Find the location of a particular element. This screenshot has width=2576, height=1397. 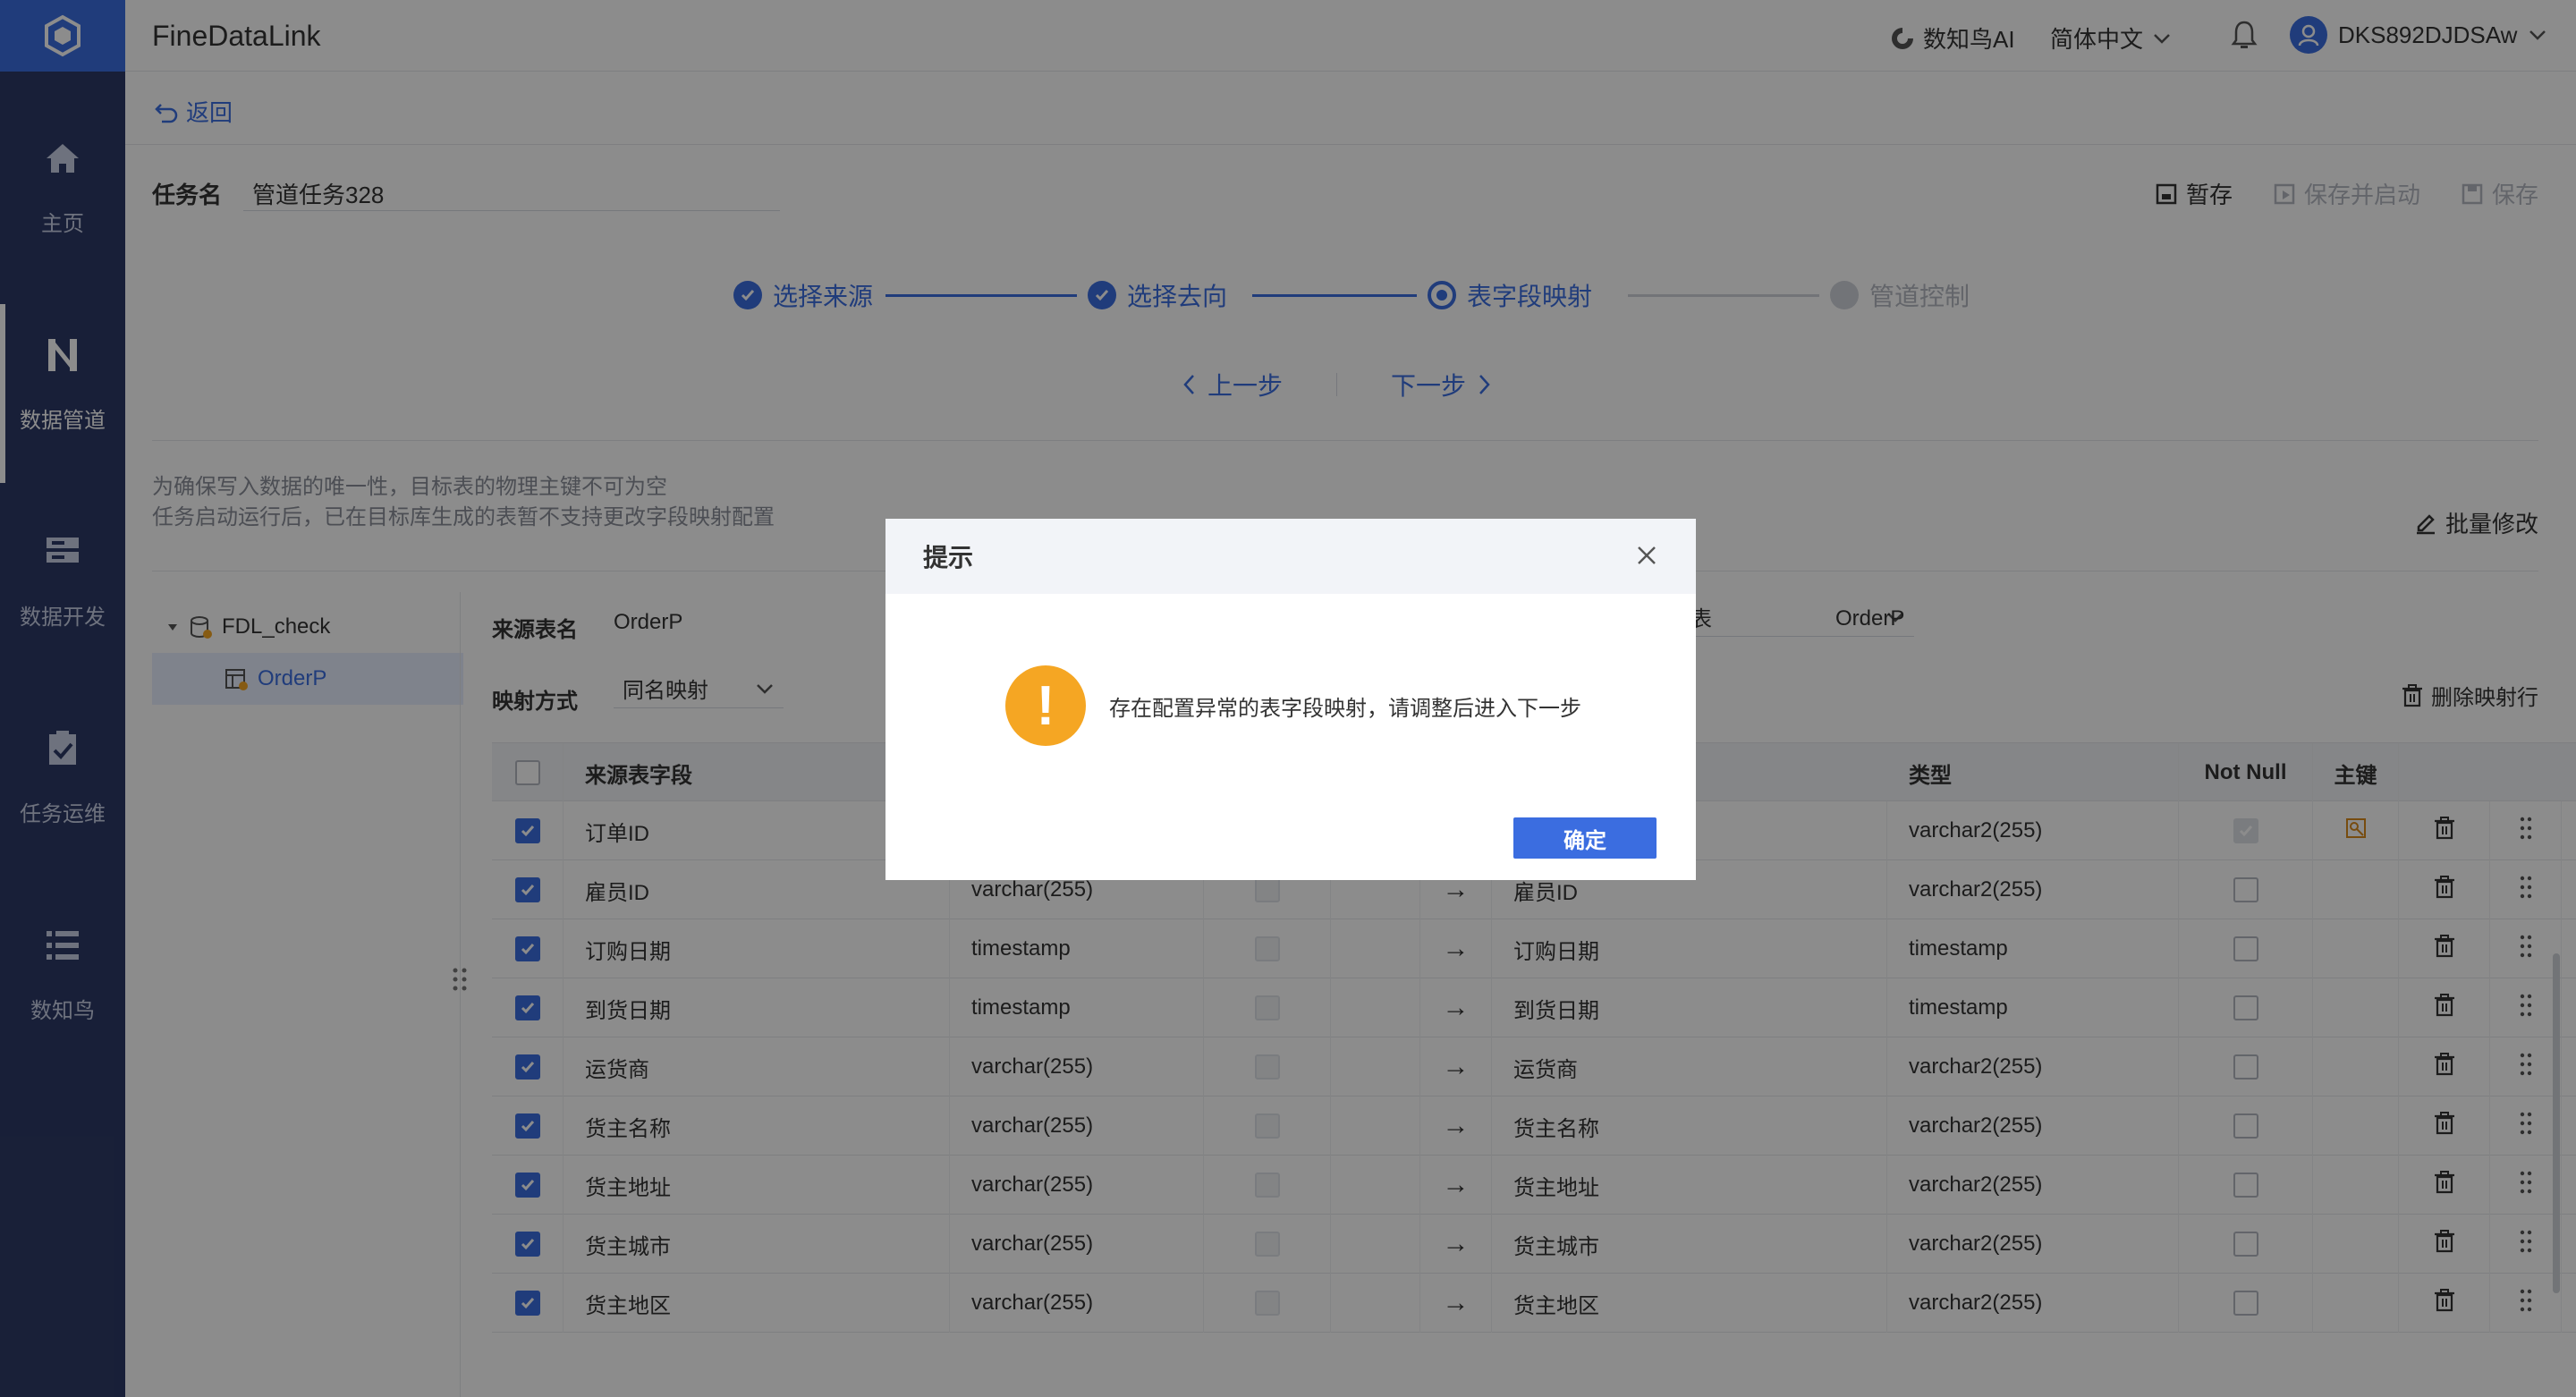

alert-dialog: 提示 ! 存在配置异常的表字段映射，请调整后进入下一步 确定 is located at coordinates (1291, 699).